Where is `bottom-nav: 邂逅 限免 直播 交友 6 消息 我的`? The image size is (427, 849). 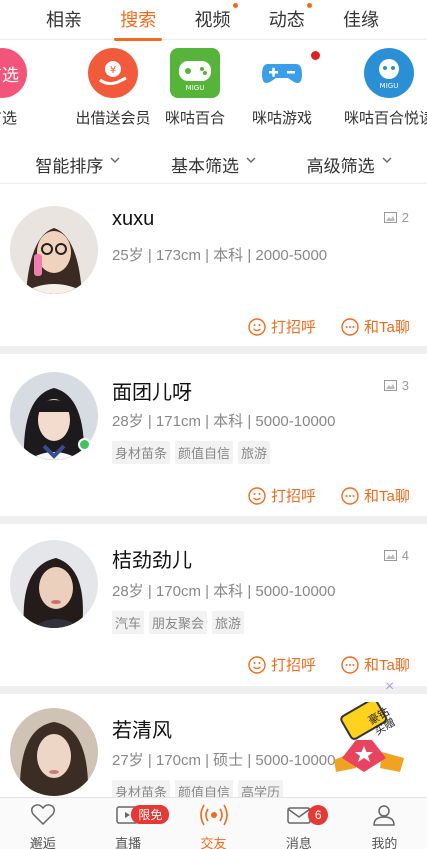 bottom-nav: 邂逅 限免 直播 交友 6 消息 我的 is located at coordinates (213, 823).